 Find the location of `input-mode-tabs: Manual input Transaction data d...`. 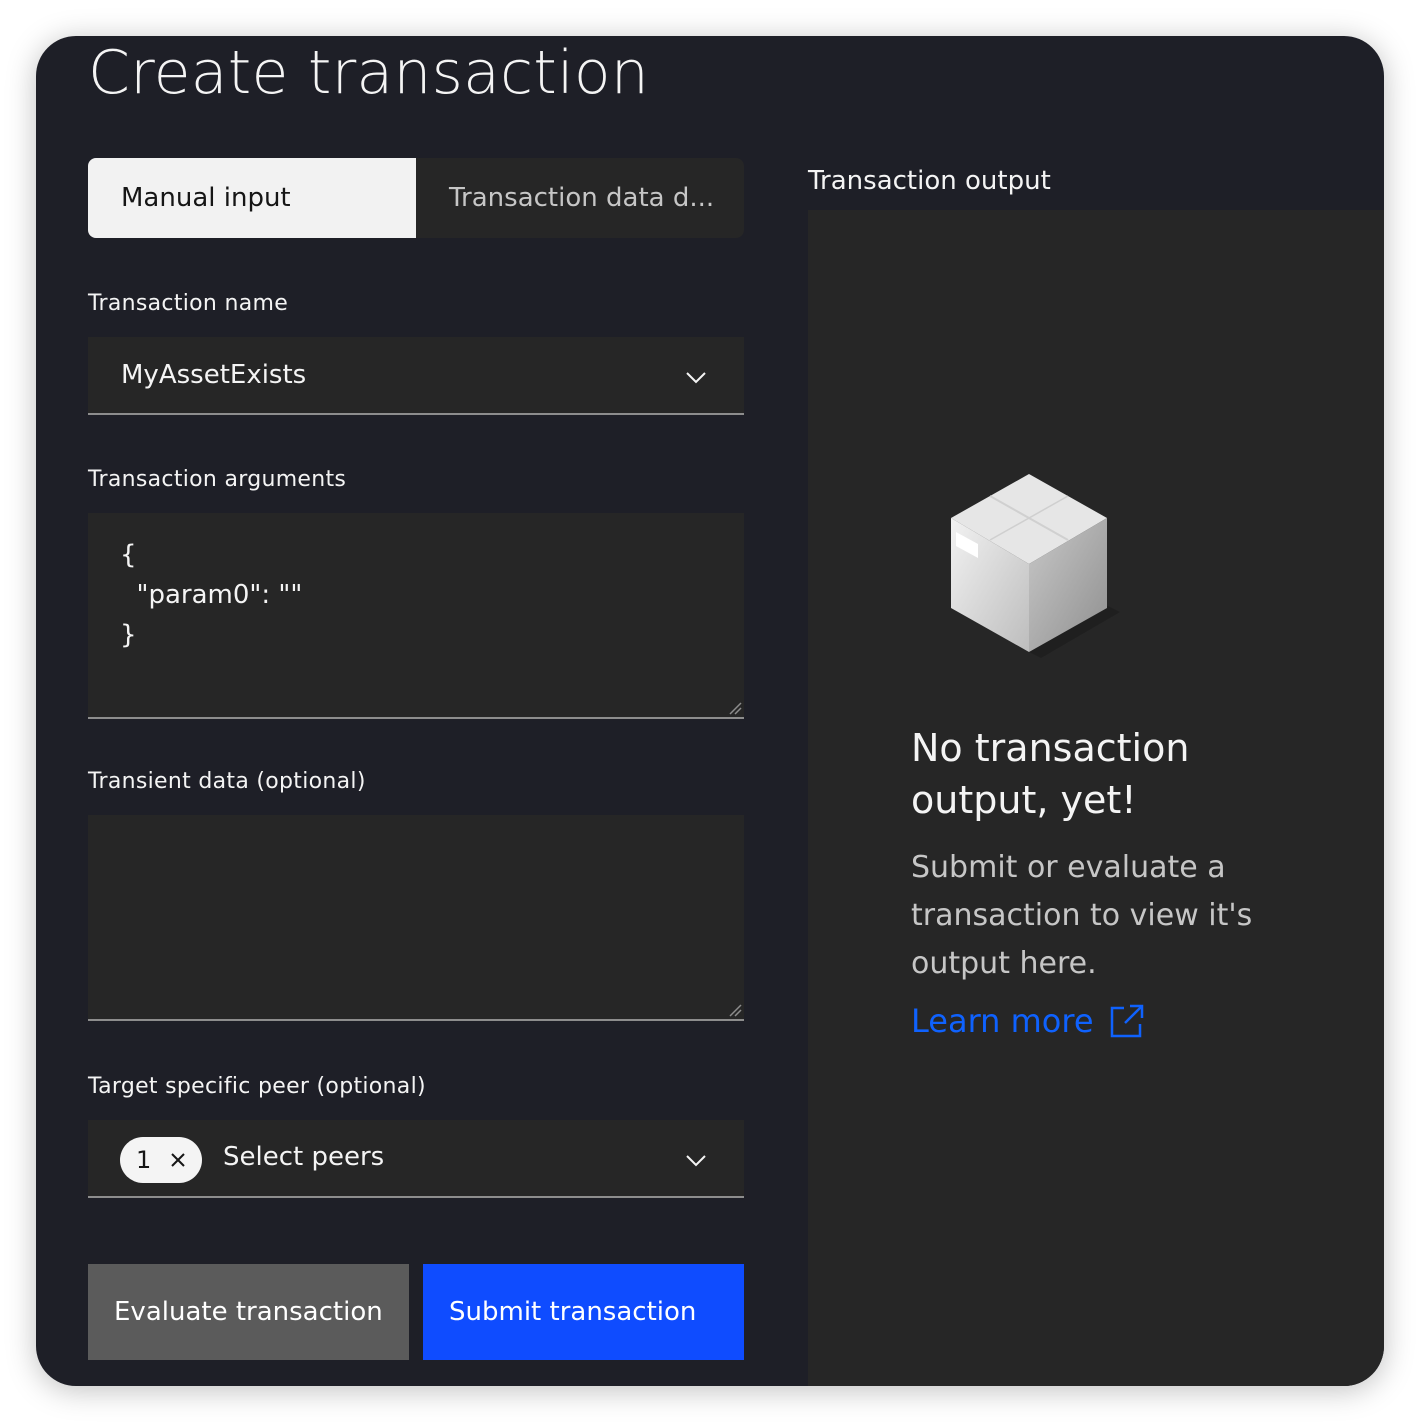

input-mode-tabs: Manual input Transaction data d... is located at coordinates (416, 198).